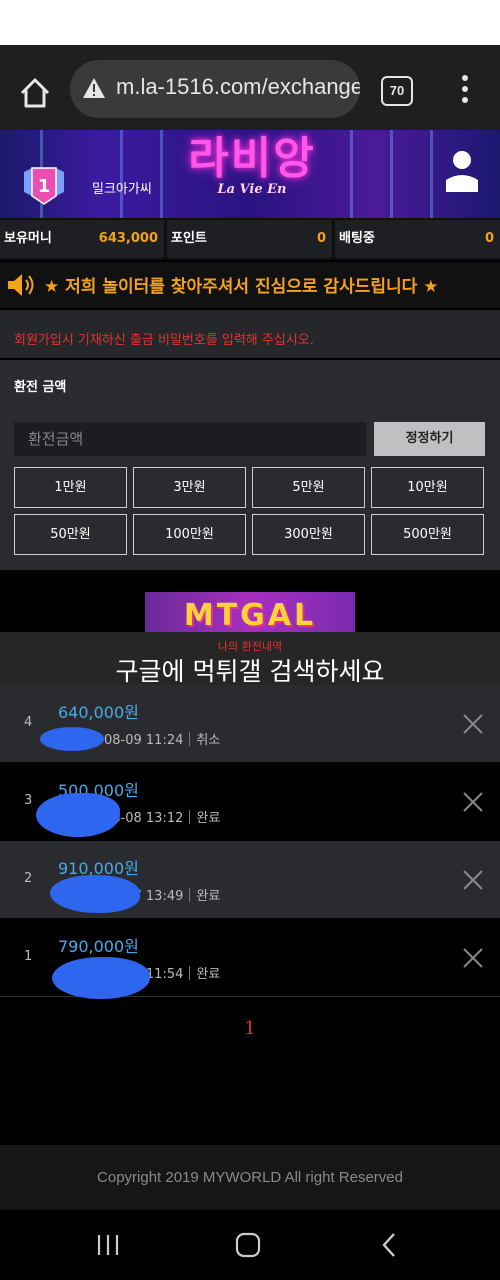 The height and width of the screenshot is (1280, 500). What do you see at coordinates (162, 816) in the screenshot?
I see `row-meta: 08-08 13:12 완료` at bounding box center [162, 816].